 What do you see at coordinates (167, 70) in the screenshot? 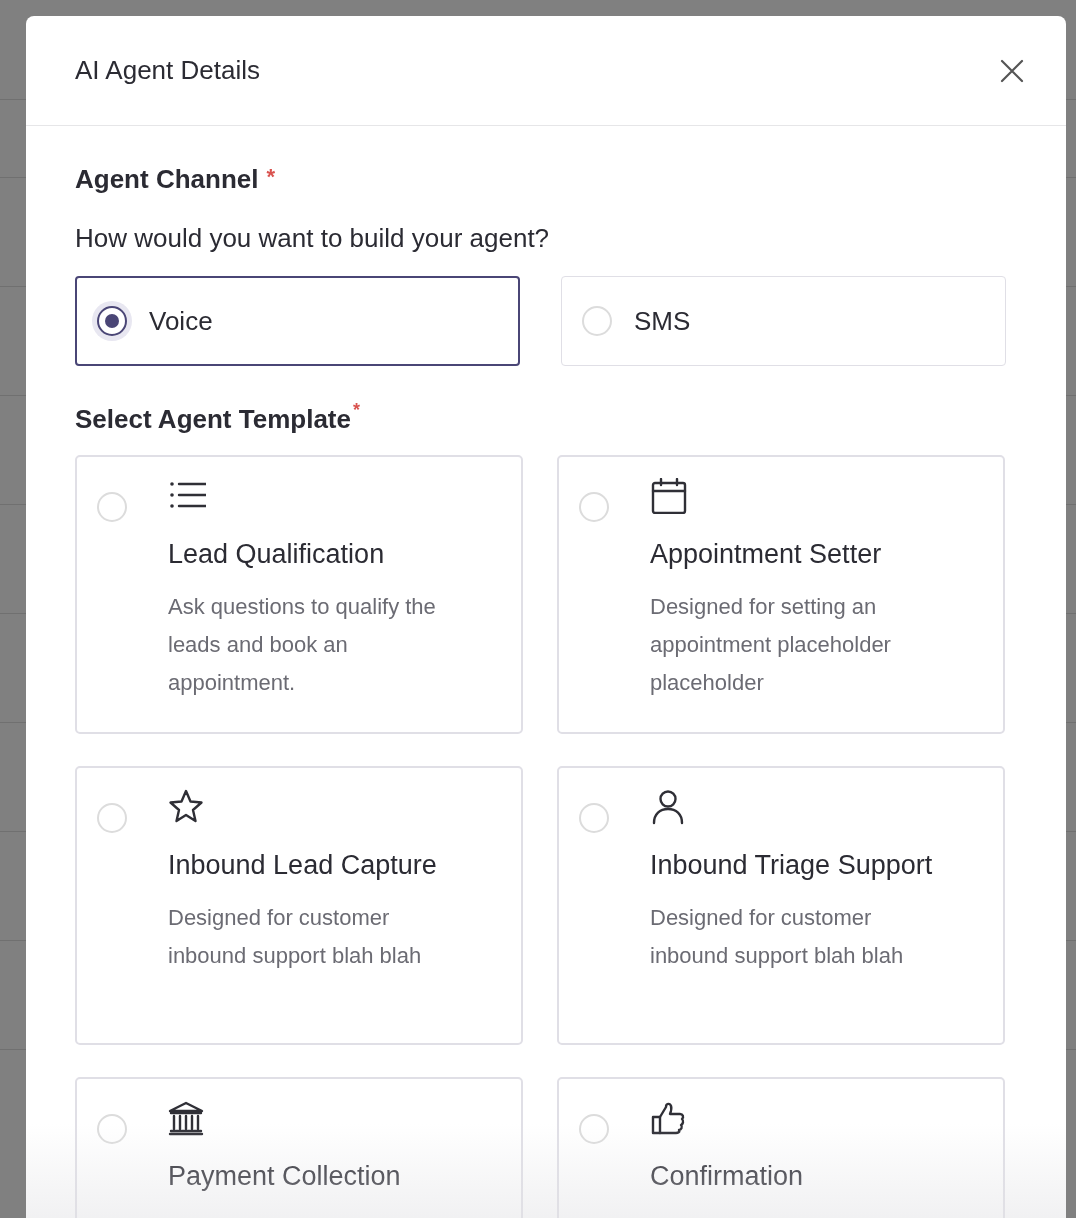
I see `dialog-title: AI Agent Details` at bounding box center [167, 70].